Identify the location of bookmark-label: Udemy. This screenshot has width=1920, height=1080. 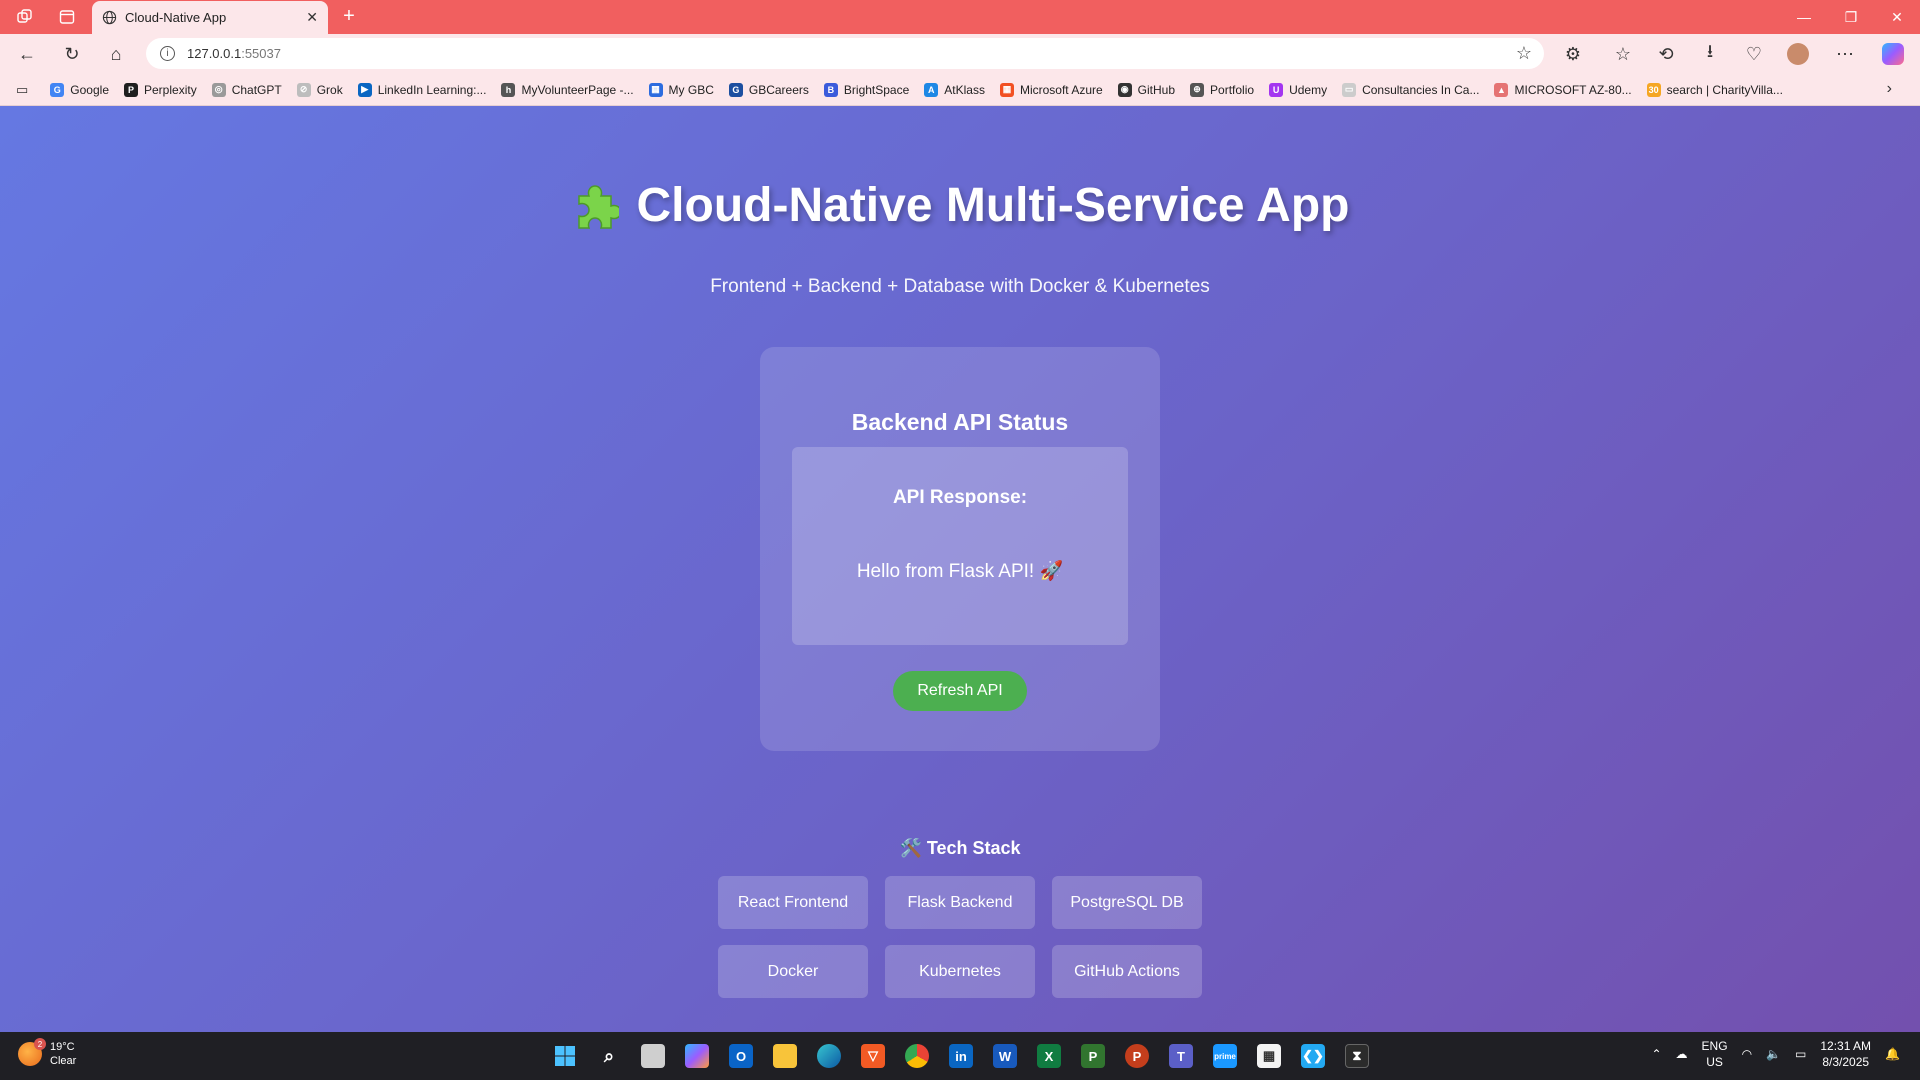
(1308, 89).